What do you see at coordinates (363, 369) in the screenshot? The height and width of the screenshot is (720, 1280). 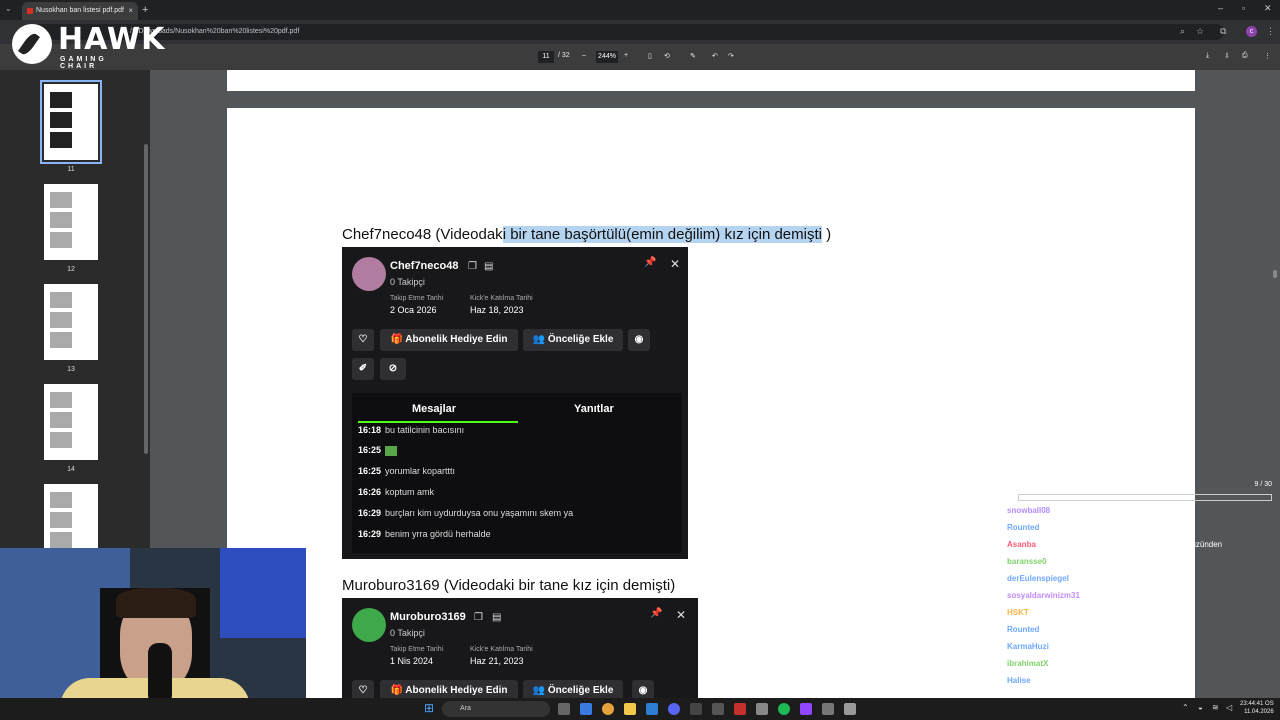 I see `mod-icon: ✐` at bounding box center [363, 369].